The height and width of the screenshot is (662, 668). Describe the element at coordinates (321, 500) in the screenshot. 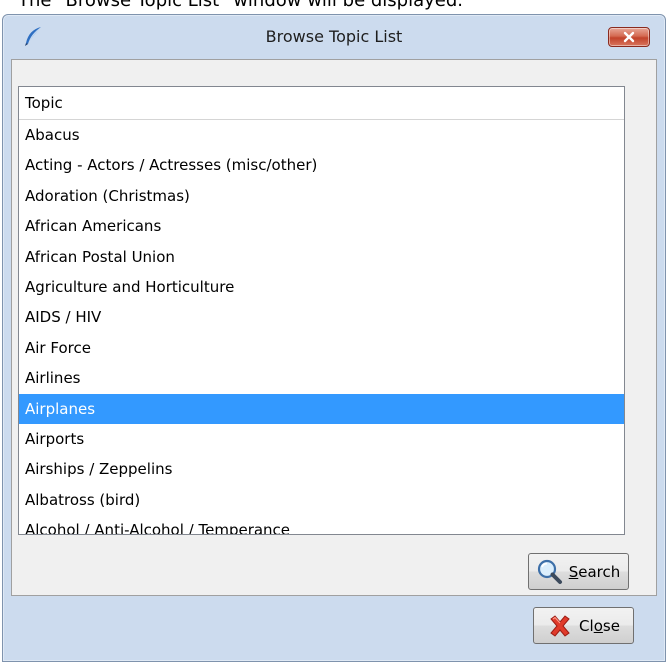

I see `list-item: Albatross (bird)` at that location.